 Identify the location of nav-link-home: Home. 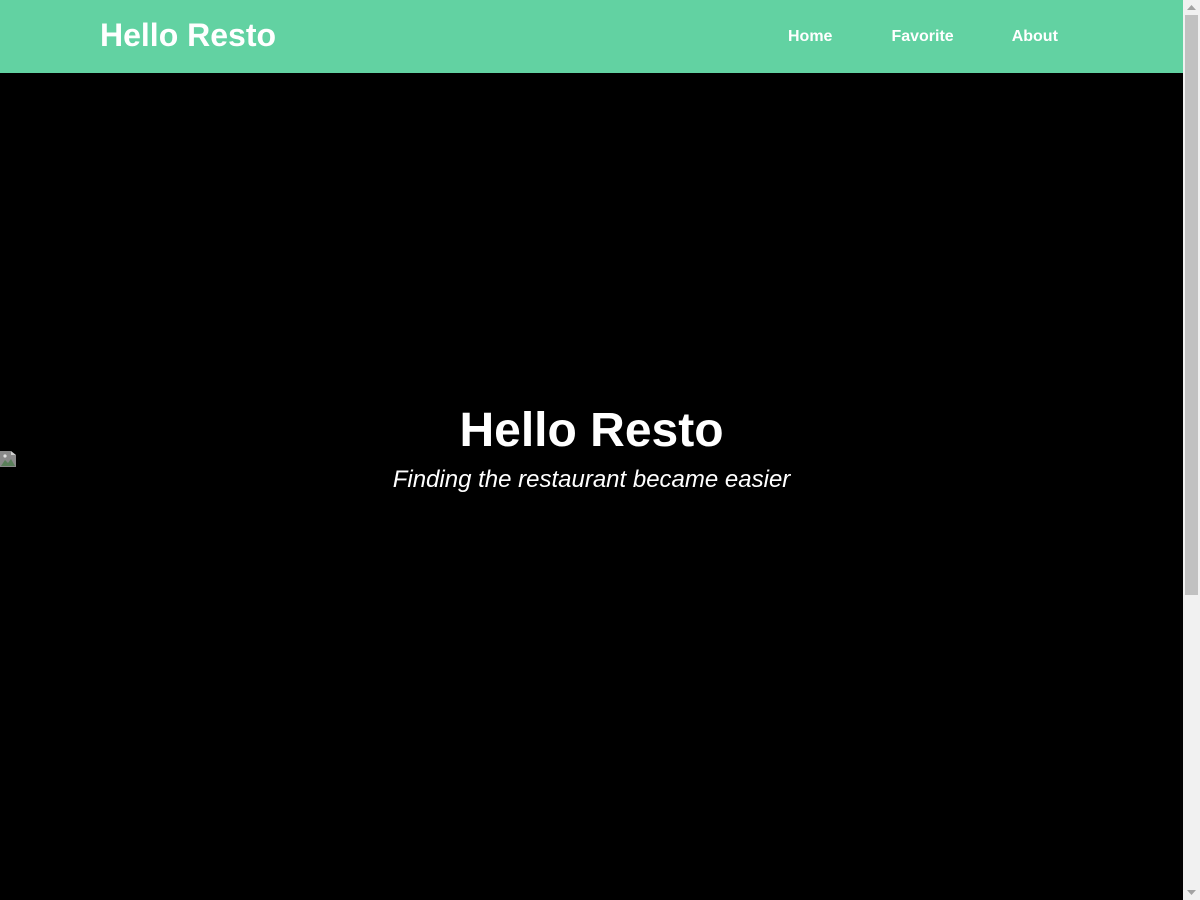
(810, 37).